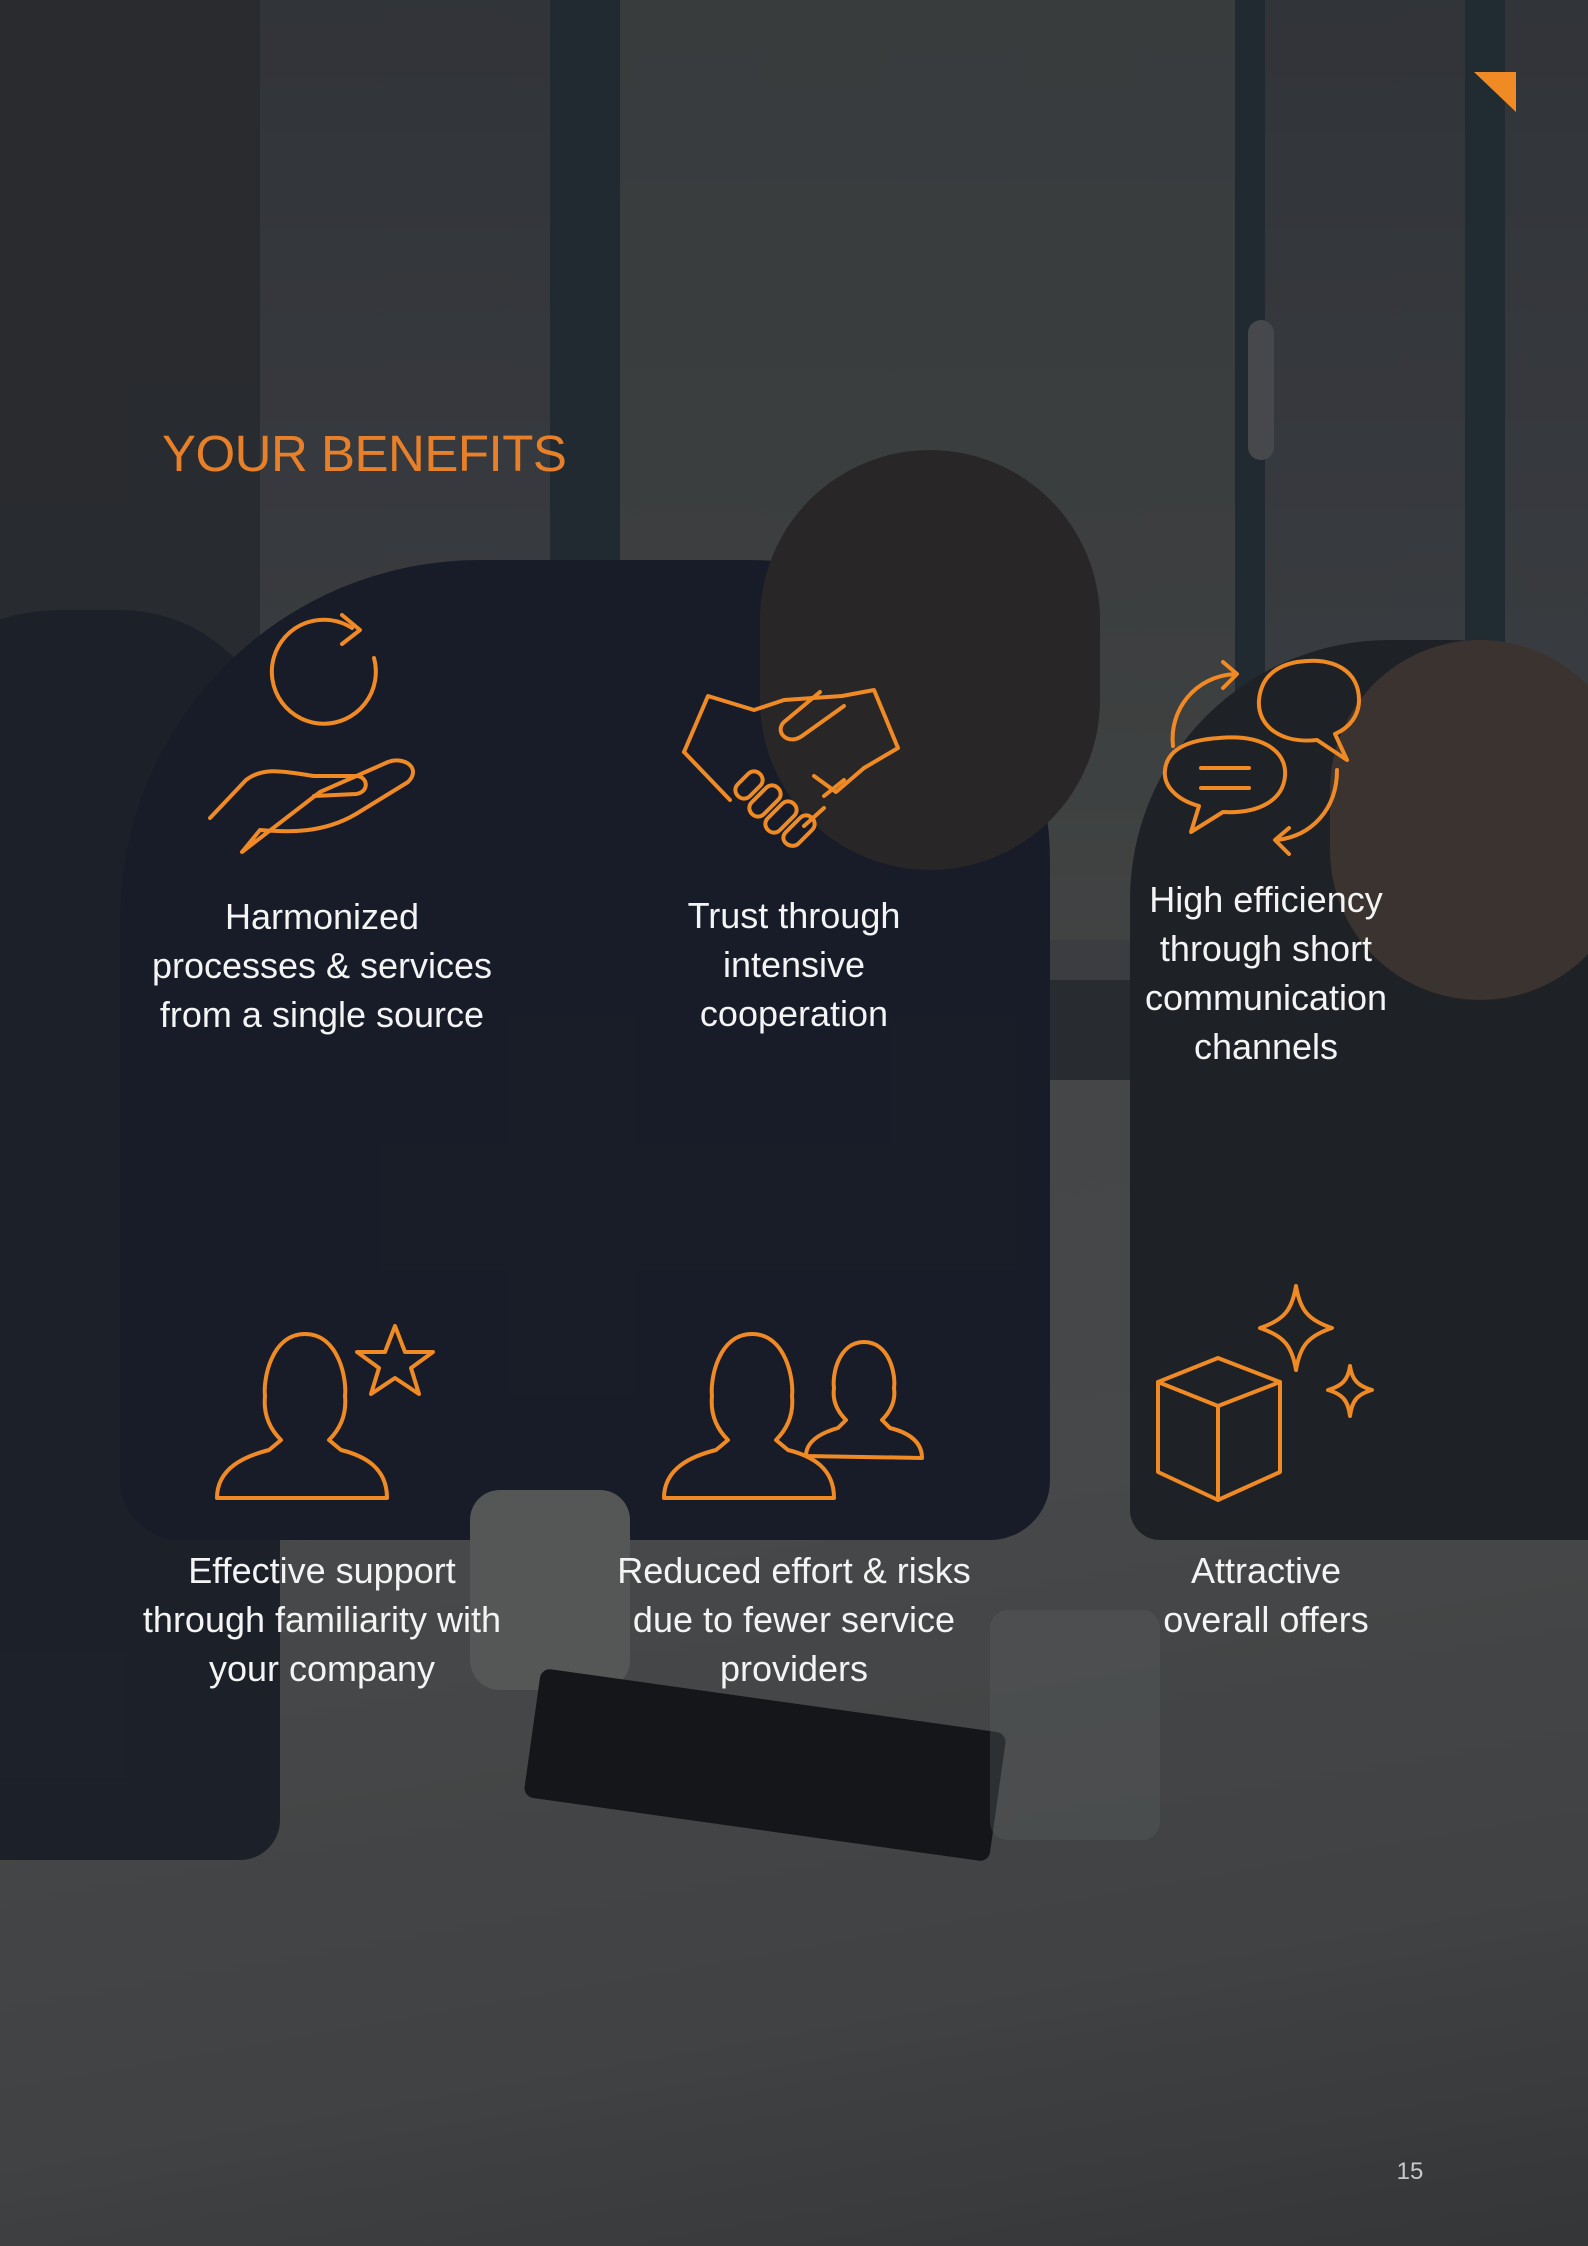 The height and width of the screenshot is (2246, 1588). What do you see at coordinates (794, 964) in the screenshot?
I see `benefit-label: Trust through intensive cooperation` at bounding box center [794, 964].